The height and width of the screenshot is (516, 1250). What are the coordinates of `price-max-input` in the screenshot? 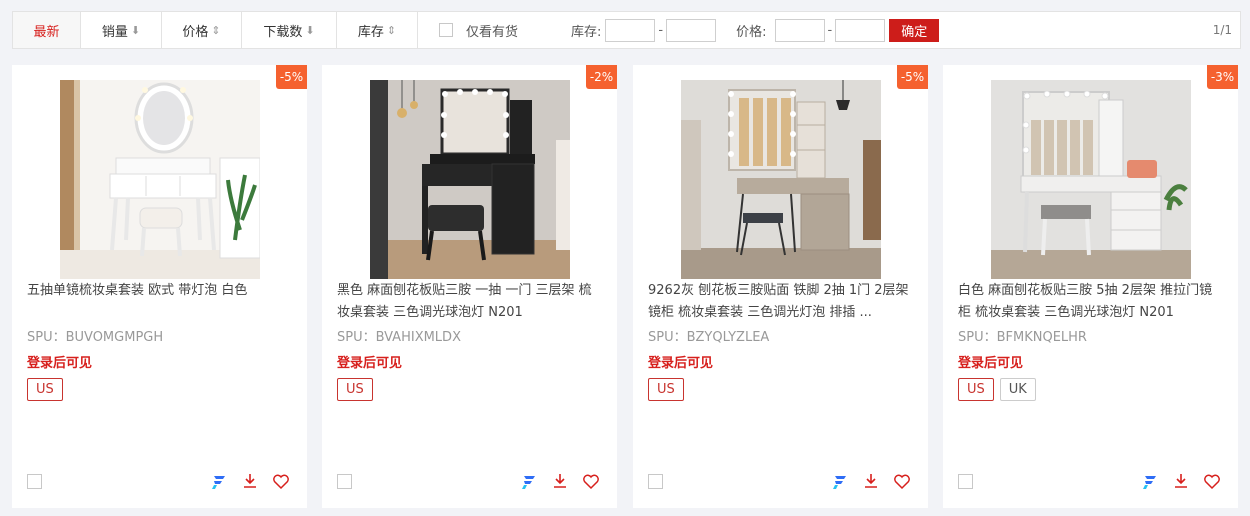 It's located at (860, 30).